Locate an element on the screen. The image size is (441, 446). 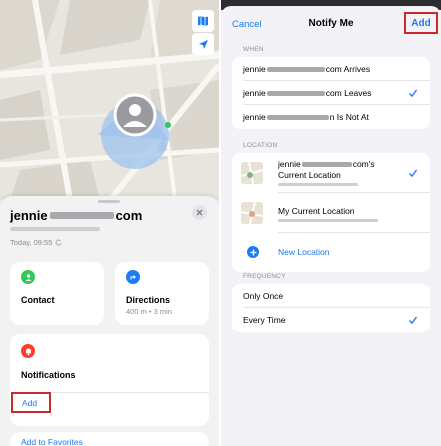
sheet-grabber is located at coordinates (109, 201).